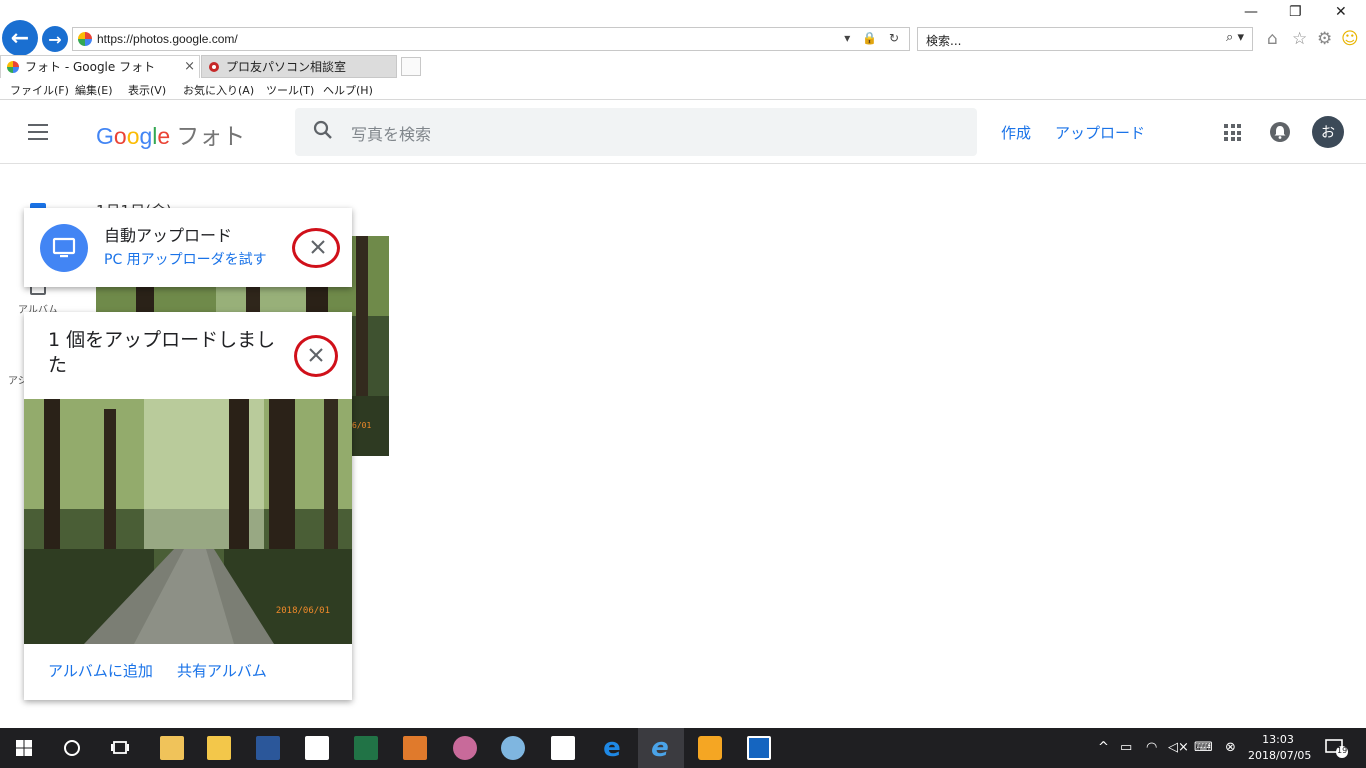 The image size is (1366, 768). I want to click on upload-complete-title: 1 個をアップロードしました, so click(162, 352).